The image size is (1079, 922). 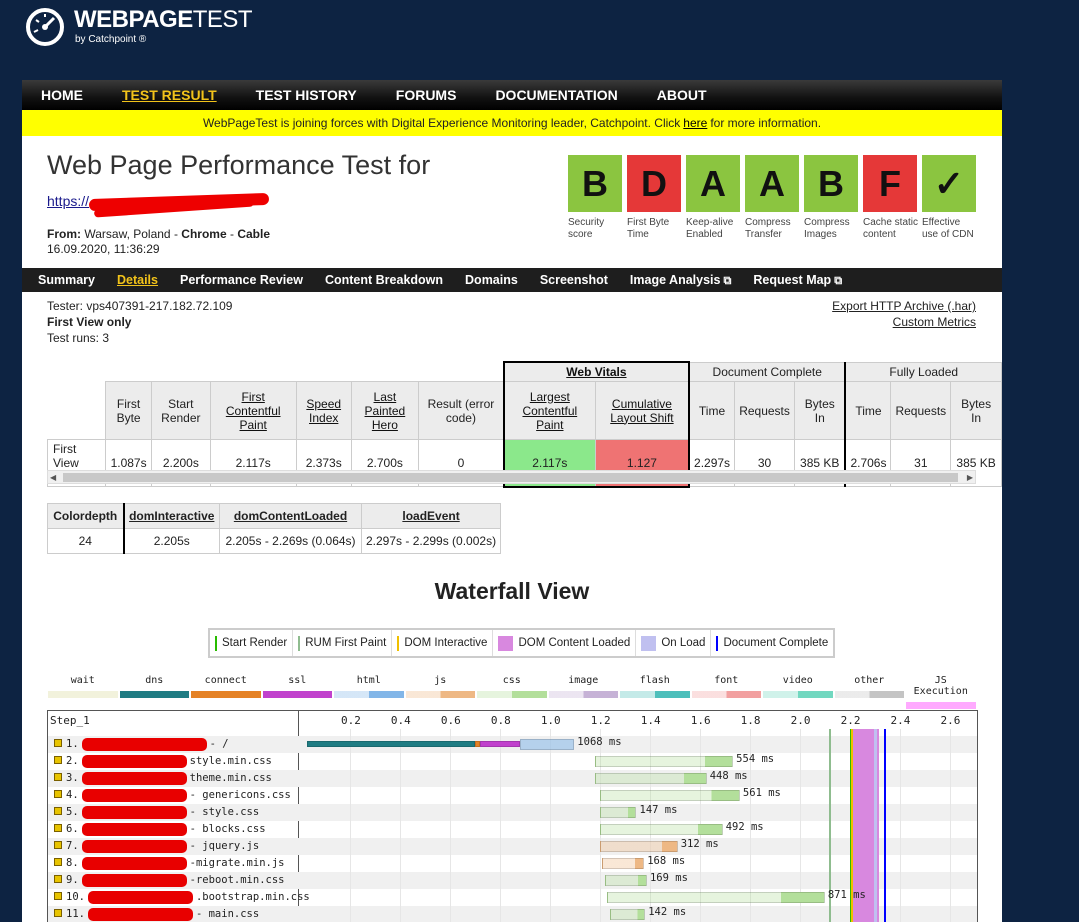 I want to click on timing-legend-label: wait, so click(x=82, y=680).